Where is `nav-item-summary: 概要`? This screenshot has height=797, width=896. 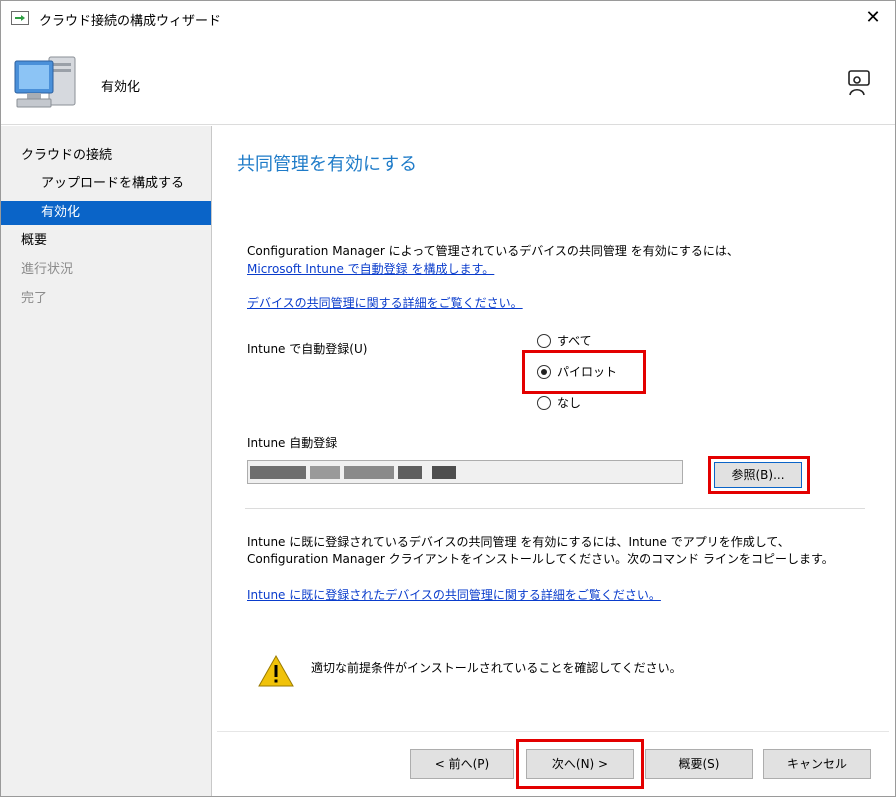
nav-item-summary: 概要 is located at coordinates (106, 241).